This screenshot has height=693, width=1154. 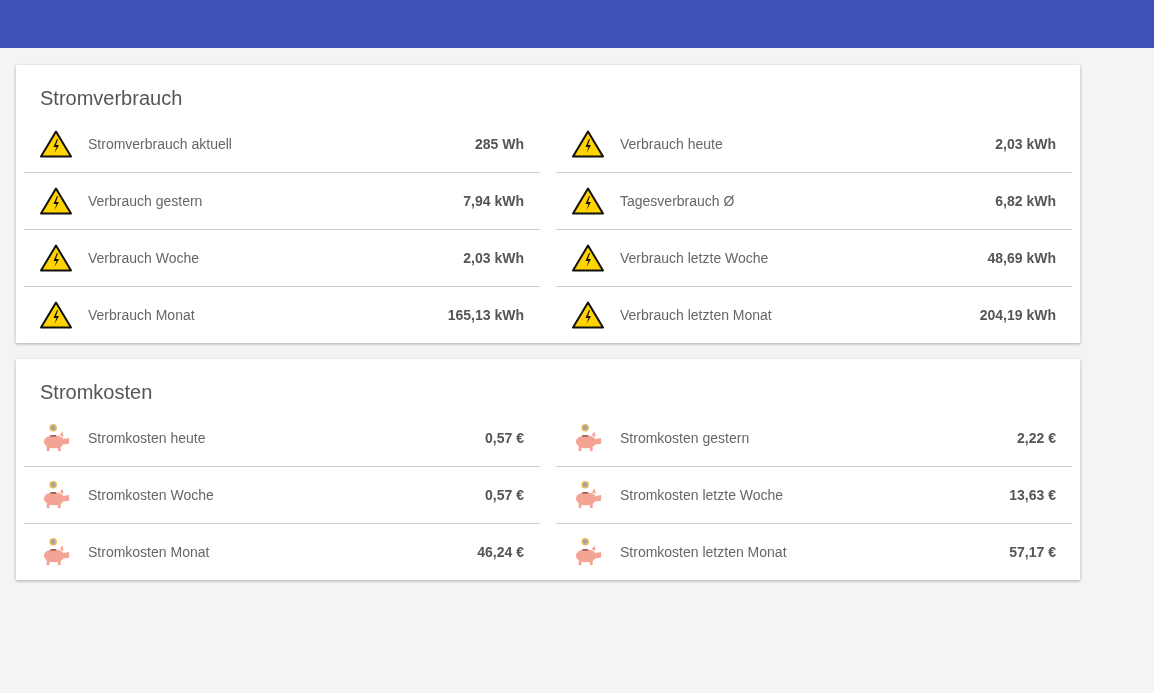 I want to click on item-value: 2,22 €, so click(x=1036, y=438).